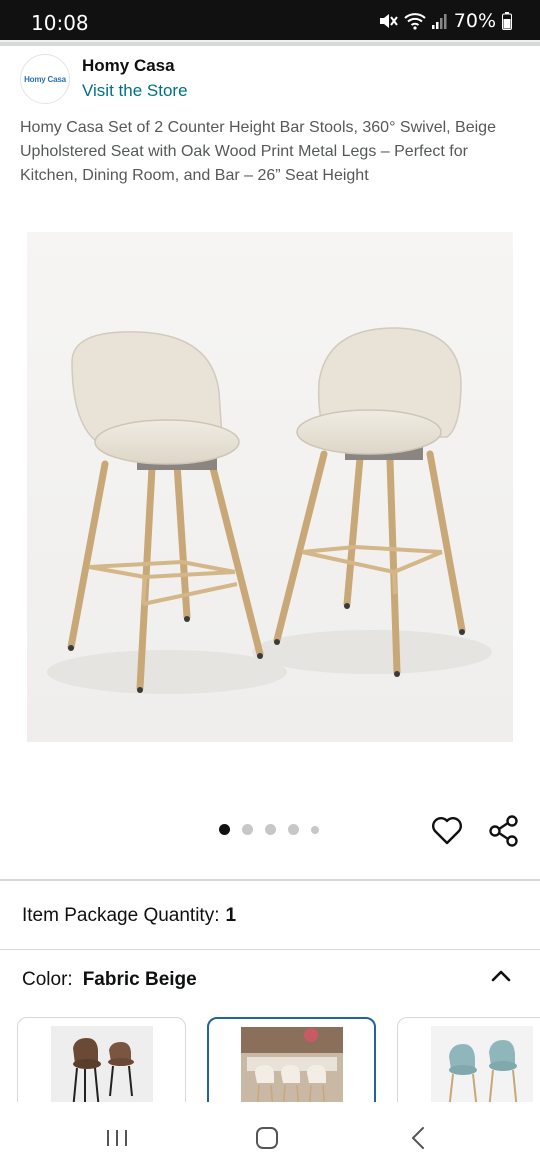 This screenshot has width=540, height=1170. I want to click on system-nav-bar, so click(270, 1136).